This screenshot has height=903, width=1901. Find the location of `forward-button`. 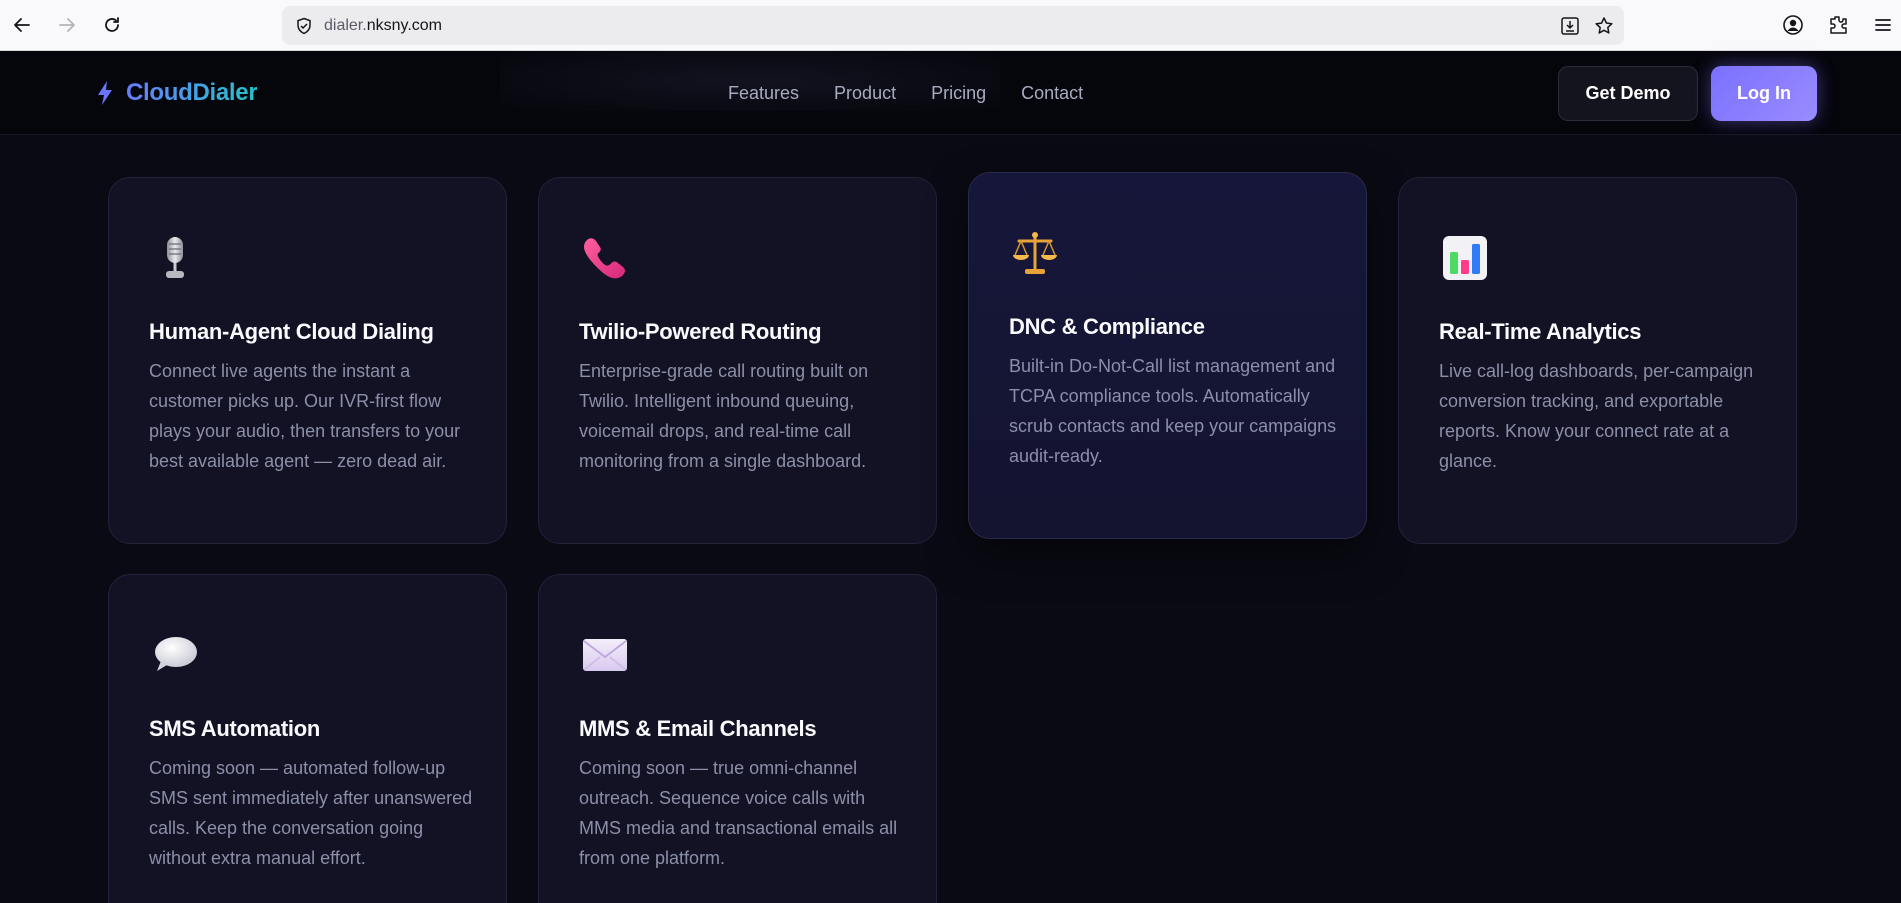

forward-button is located at coordinates (67, 25).